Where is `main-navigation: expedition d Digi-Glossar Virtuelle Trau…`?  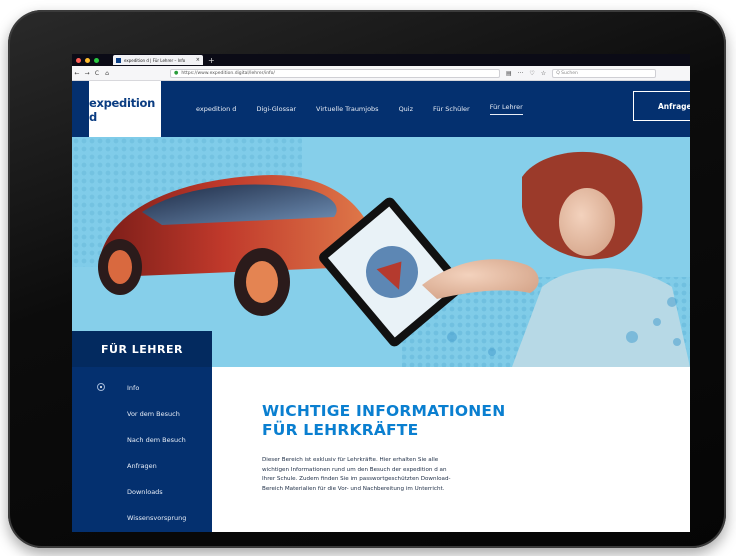
main-navigation: expedition d Digi-Glossar Virtuelle Trau… is located at coordinates (369, 109).